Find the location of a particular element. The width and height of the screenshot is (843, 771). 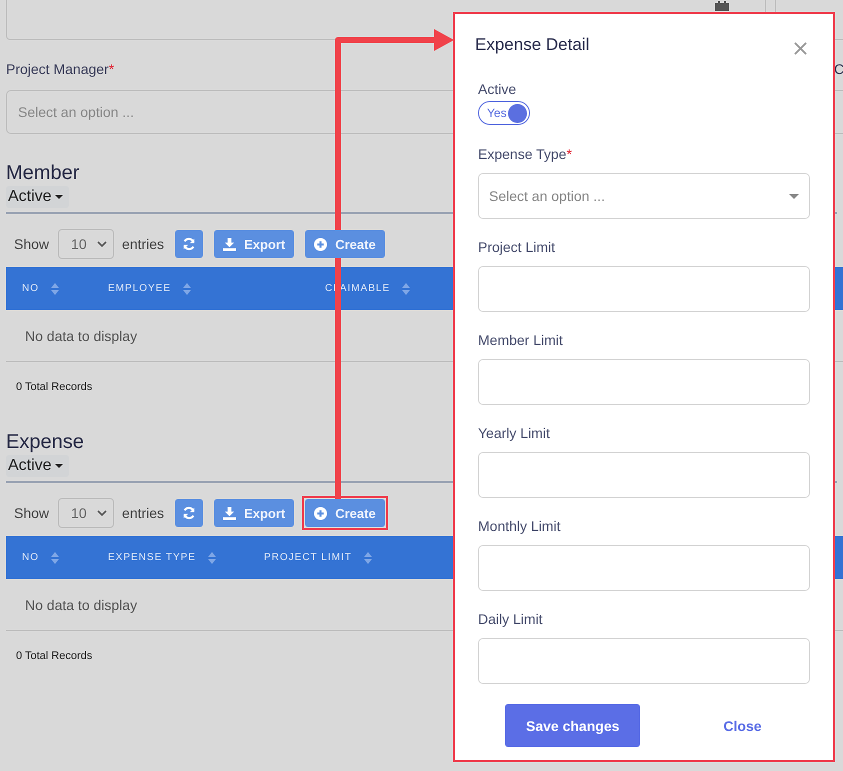

column-header: EMPLOYEE is located at coordinates (200, 288).